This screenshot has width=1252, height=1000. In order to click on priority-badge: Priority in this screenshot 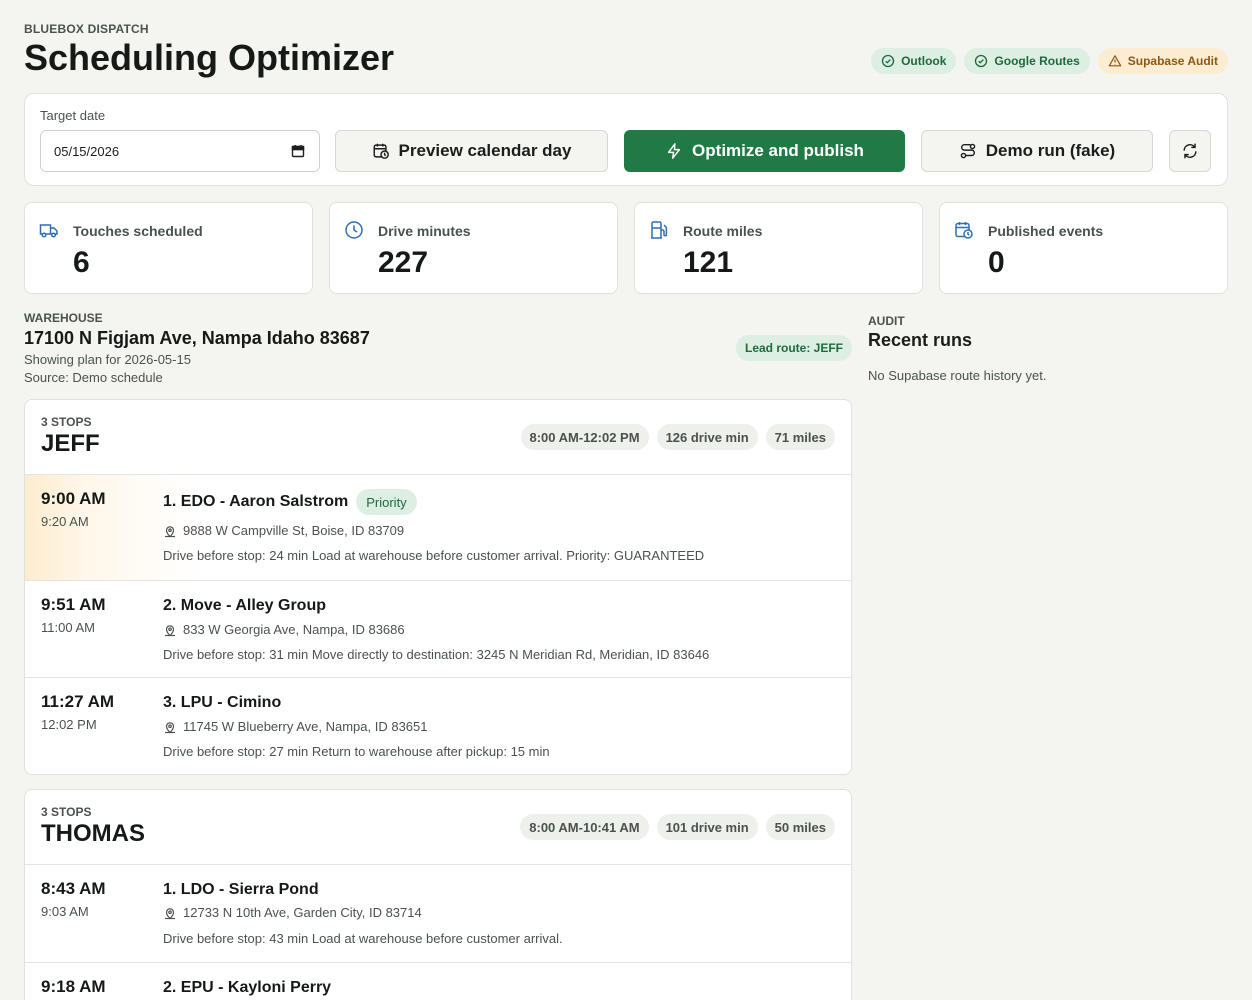, I will do `click(386, 502)`.